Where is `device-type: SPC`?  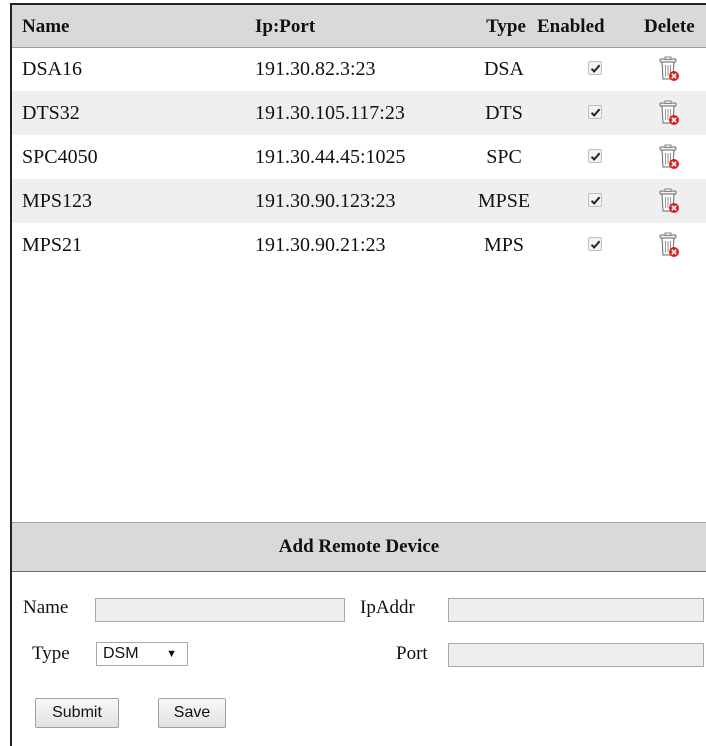 device-type: SPC is located at coordinates (504, 157).